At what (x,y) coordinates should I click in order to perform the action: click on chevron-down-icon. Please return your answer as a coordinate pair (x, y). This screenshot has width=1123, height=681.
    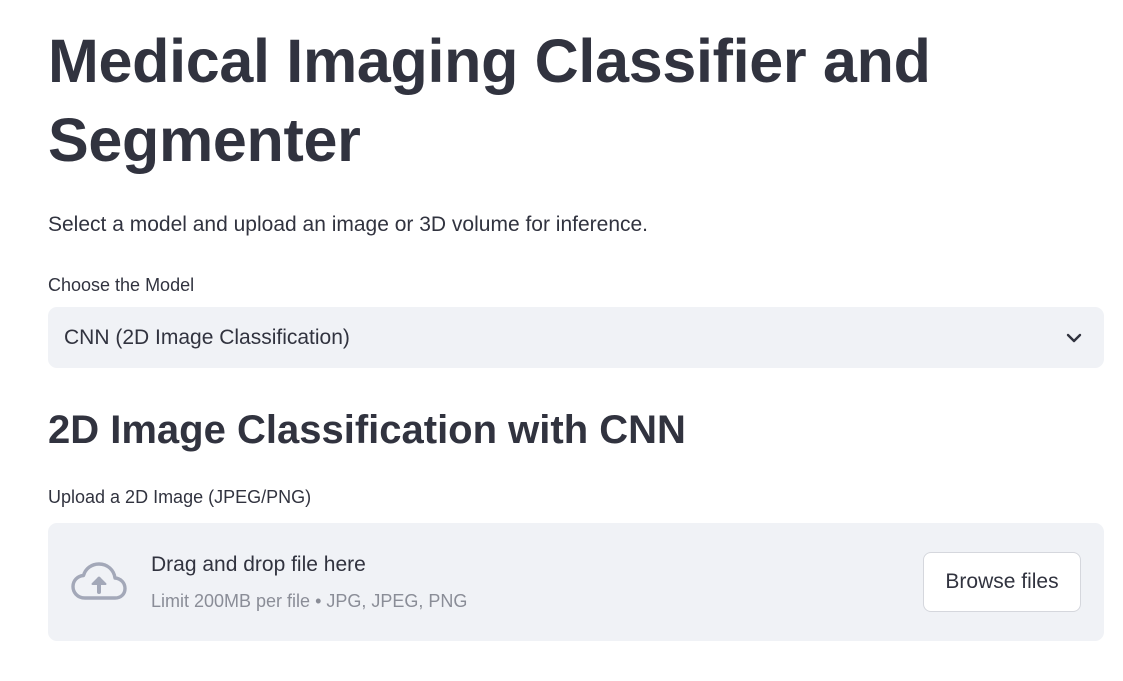
    Looking at the image, I should click on (1074, 338).